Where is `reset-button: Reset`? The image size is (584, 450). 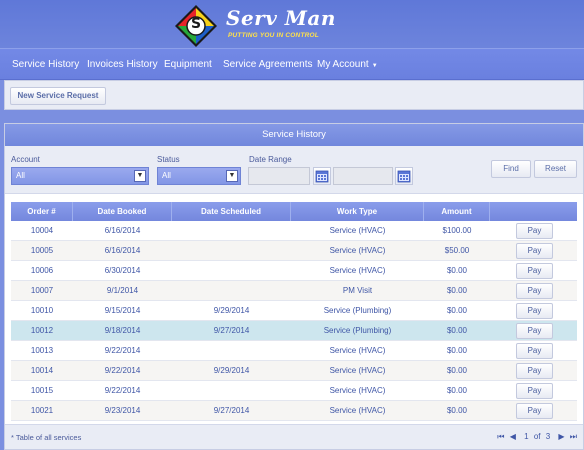 reset-button: Reset is located at coordinates (555, 169).